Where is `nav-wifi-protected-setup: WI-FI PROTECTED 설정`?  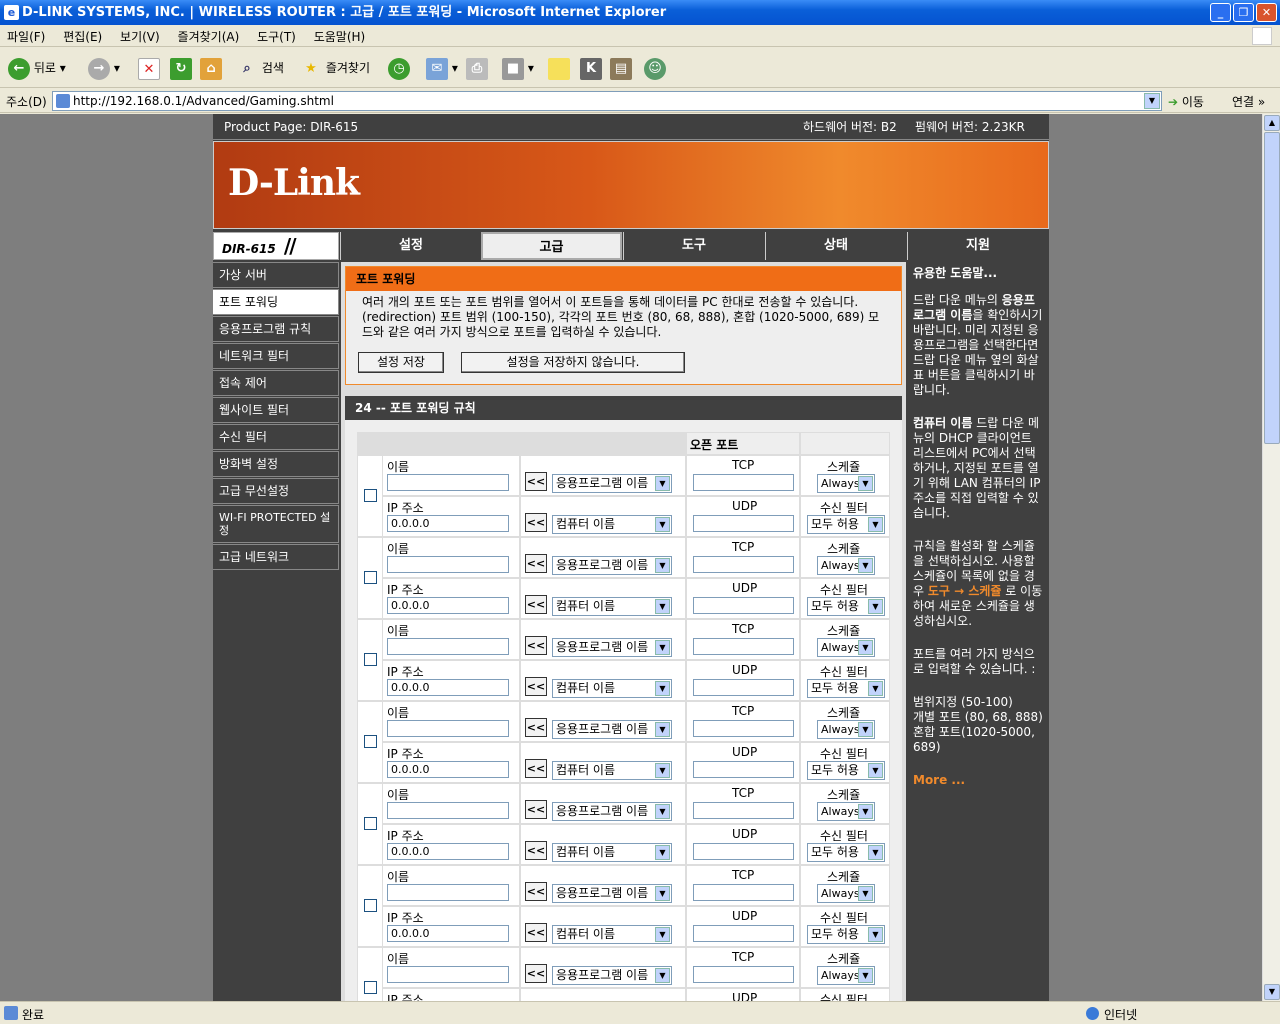
nav-wifi-protected-setup: WI-FI PROTECTED 설정 is located at coordinates (276, 524).